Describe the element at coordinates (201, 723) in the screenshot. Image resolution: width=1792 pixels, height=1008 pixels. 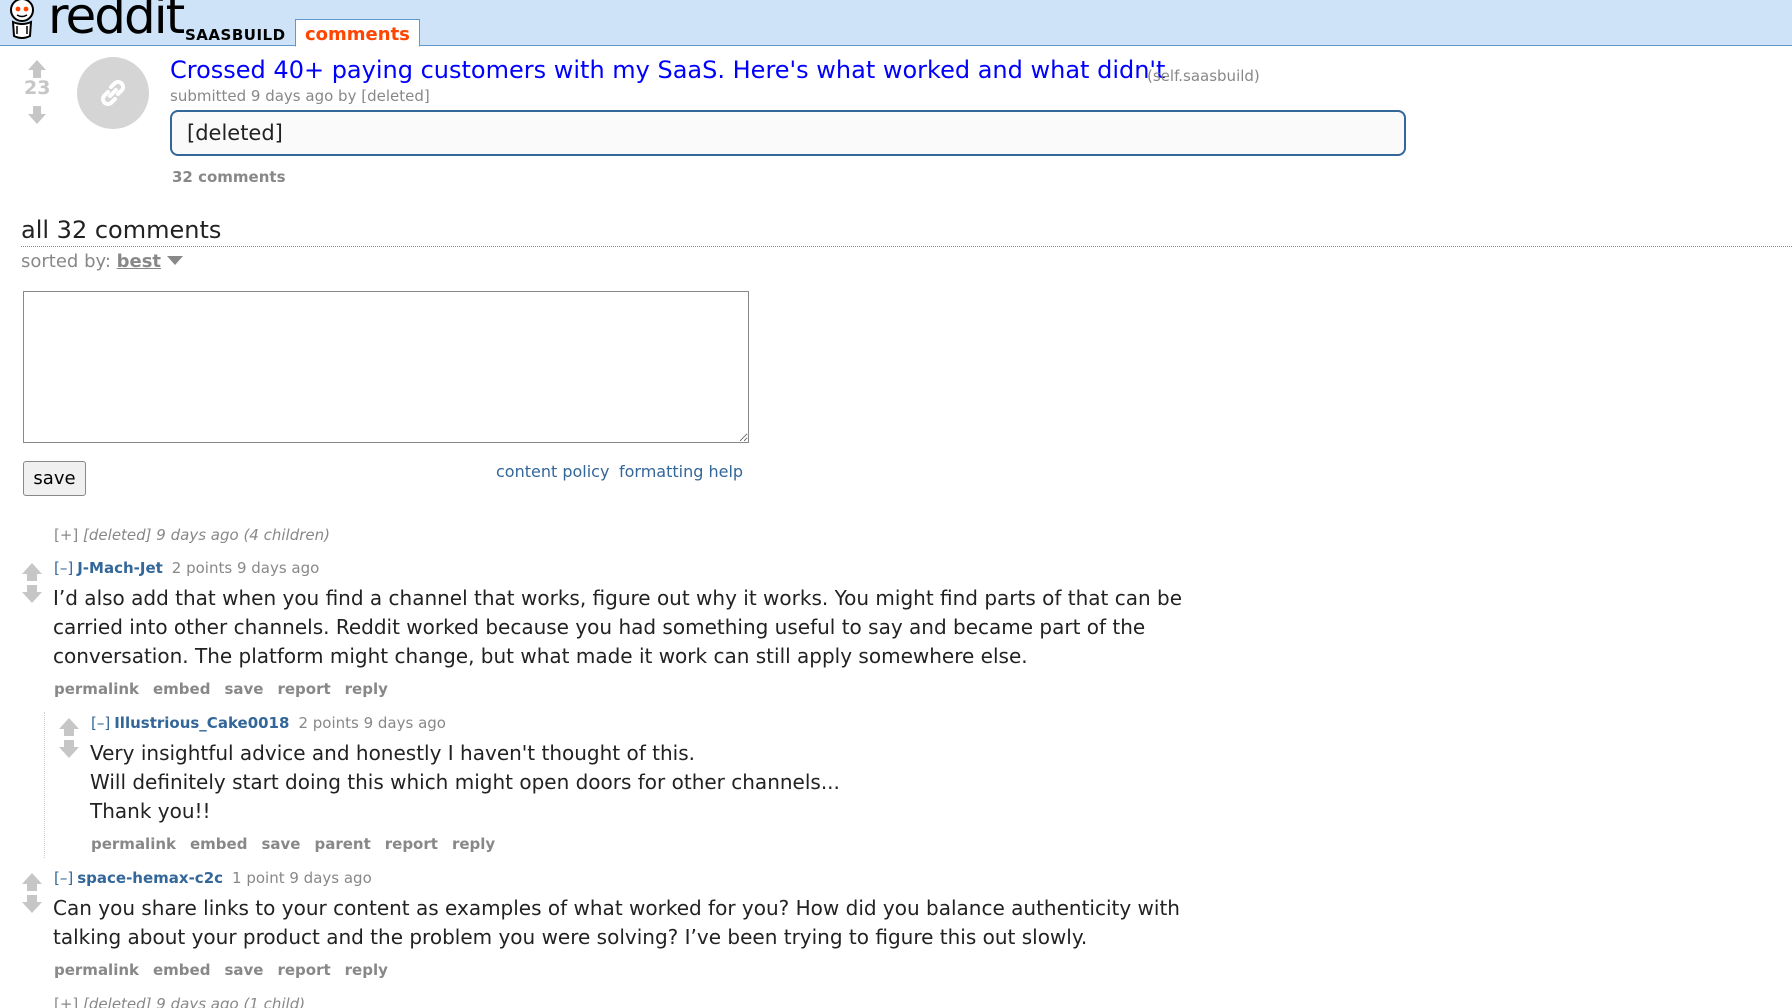
I see `comment-author: Illustrious_Cake0018` at that location.